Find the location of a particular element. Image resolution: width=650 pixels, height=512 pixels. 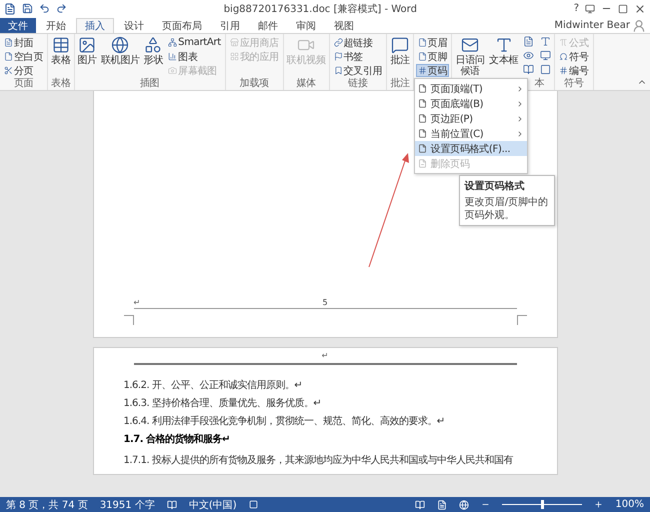

group-label: 媒体 is located at coordinates (306, 84).